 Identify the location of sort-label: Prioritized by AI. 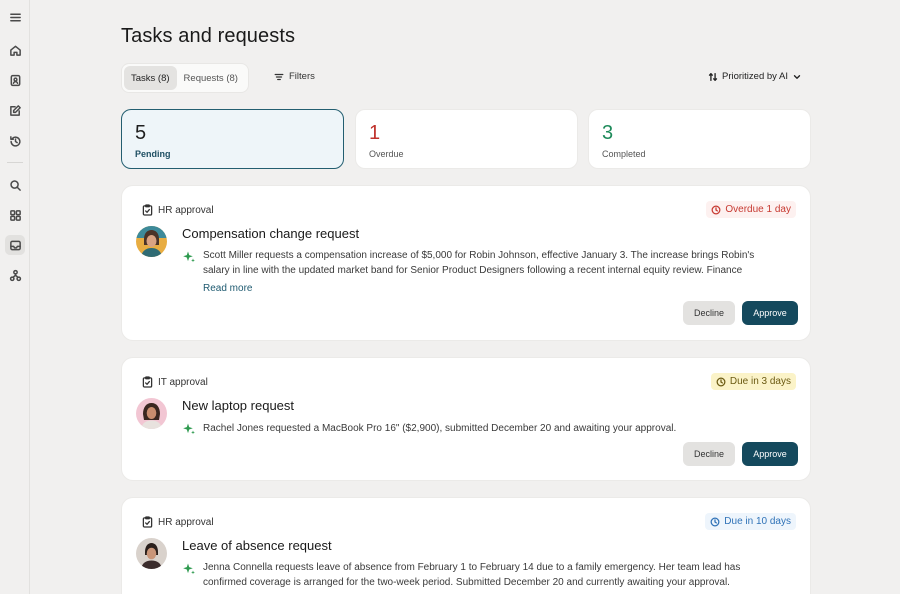
(755, 76).